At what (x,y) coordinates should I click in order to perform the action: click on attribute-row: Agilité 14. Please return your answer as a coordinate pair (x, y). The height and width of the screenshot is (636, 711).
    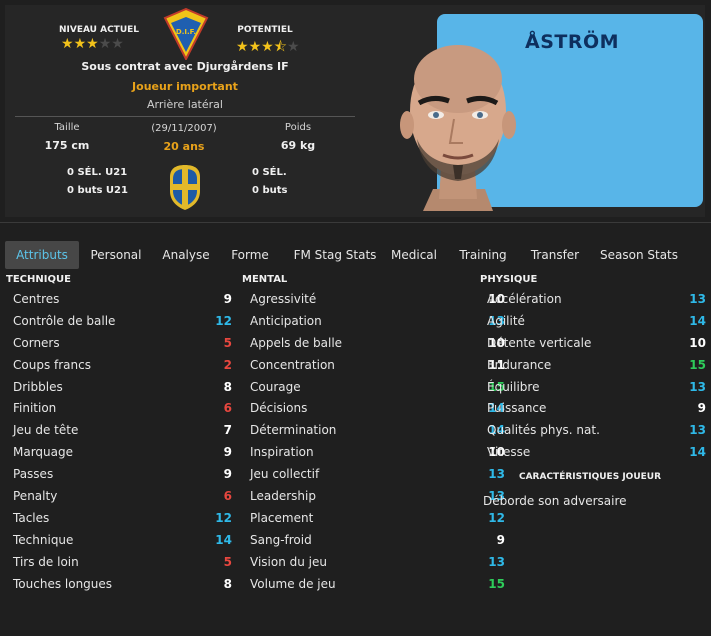
    Looking at the image, I should click on (597, 322).